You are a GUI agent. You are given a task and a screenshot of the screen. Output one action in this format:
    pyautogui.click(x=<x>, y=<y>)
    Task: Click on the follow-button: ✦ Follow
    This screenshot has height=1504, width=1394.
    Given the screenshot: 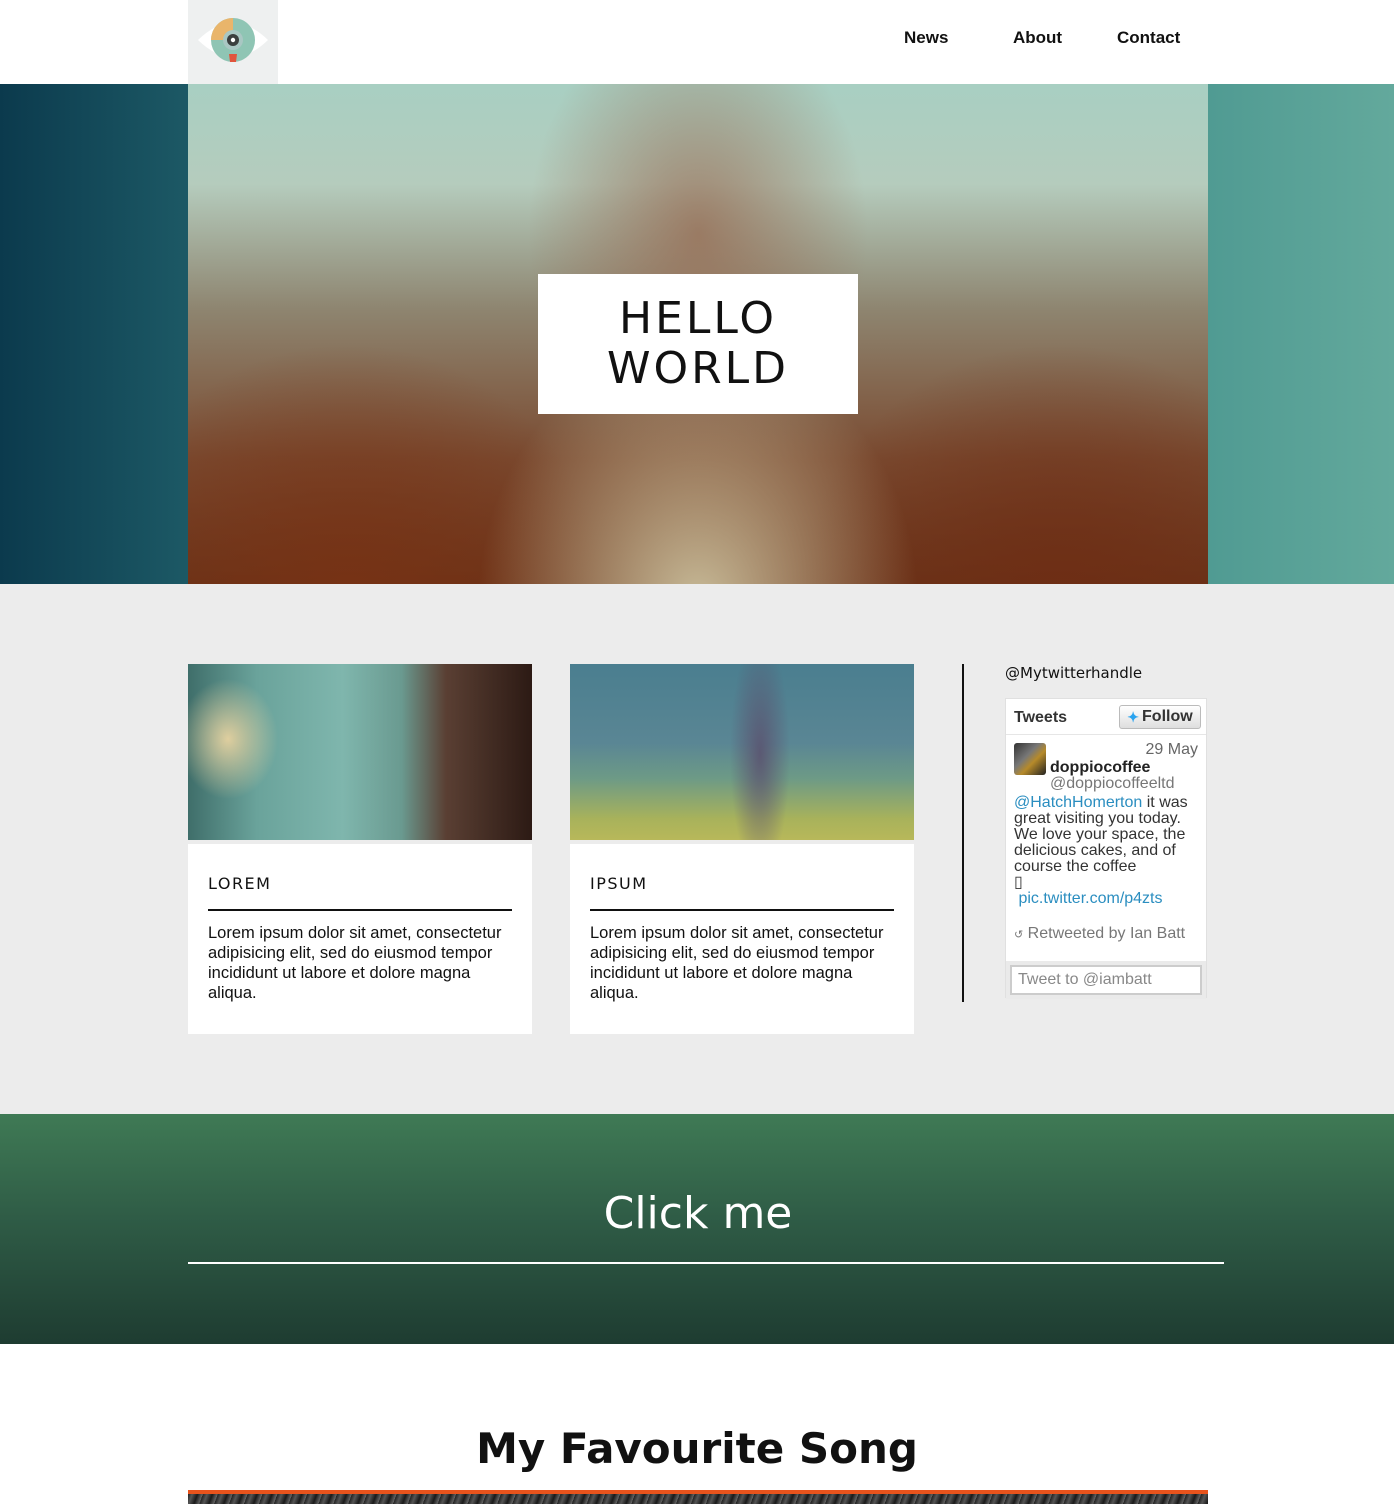 What is the action you would take?
    pyautogui.click(x=1160, y=717)
    